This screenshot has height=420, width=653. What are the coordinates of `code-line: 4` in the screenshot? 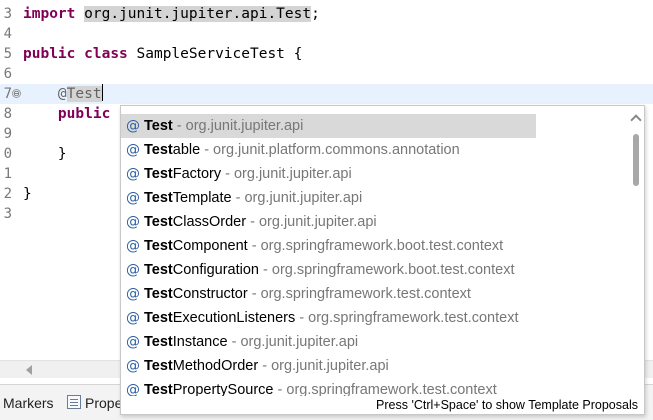 It's located at (326, 34).